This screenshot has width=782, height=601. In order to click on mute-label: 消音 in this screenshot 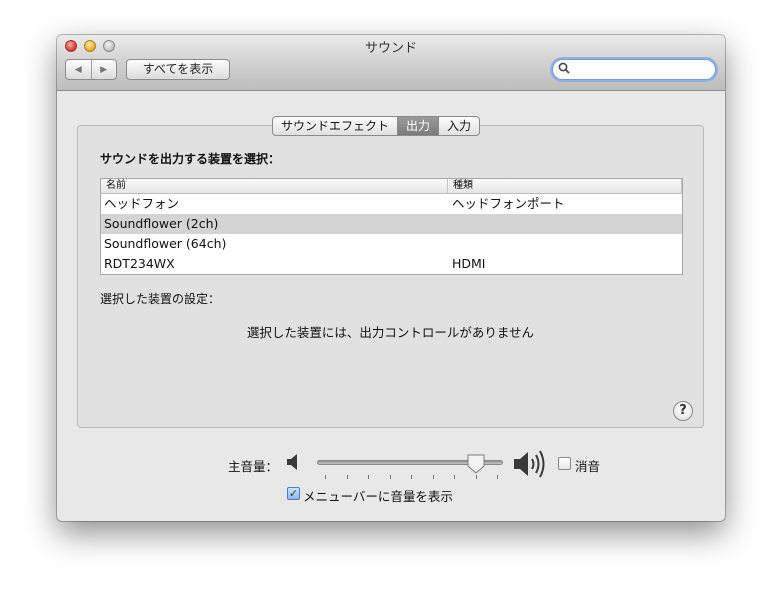, I will do `click(588, 466)`.